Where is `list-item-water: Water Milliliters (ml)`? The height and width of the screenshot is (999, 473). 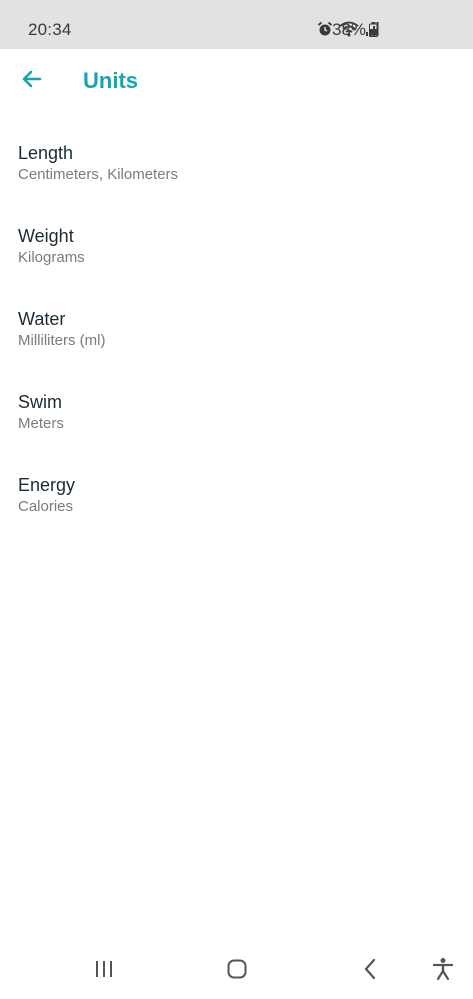 list-item-water: Water Milliliters (ml) is located at coordinates (236, 339).